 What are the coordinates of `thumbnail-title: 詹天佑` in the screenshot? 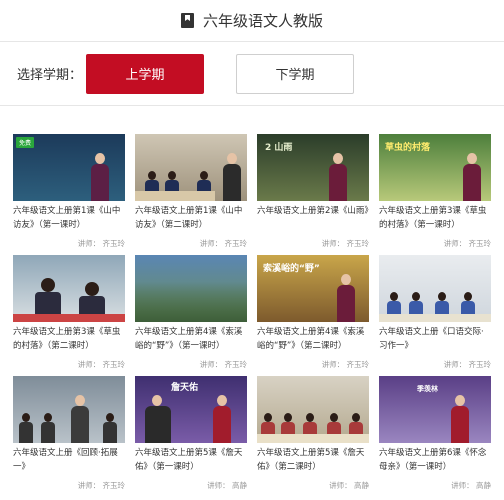 It's located at (185, 388).